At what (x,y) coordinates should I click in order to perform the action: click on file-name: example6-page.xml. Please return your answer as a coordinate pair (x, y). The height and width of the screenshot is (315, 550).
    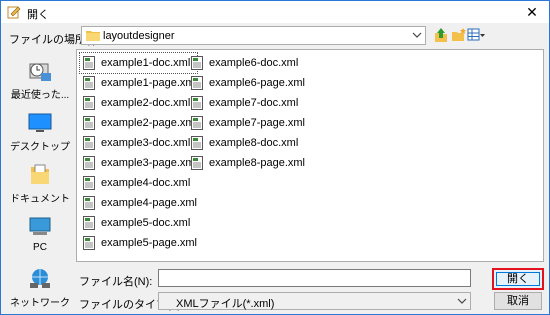
    Looking at the image, I should click on (257, 83).